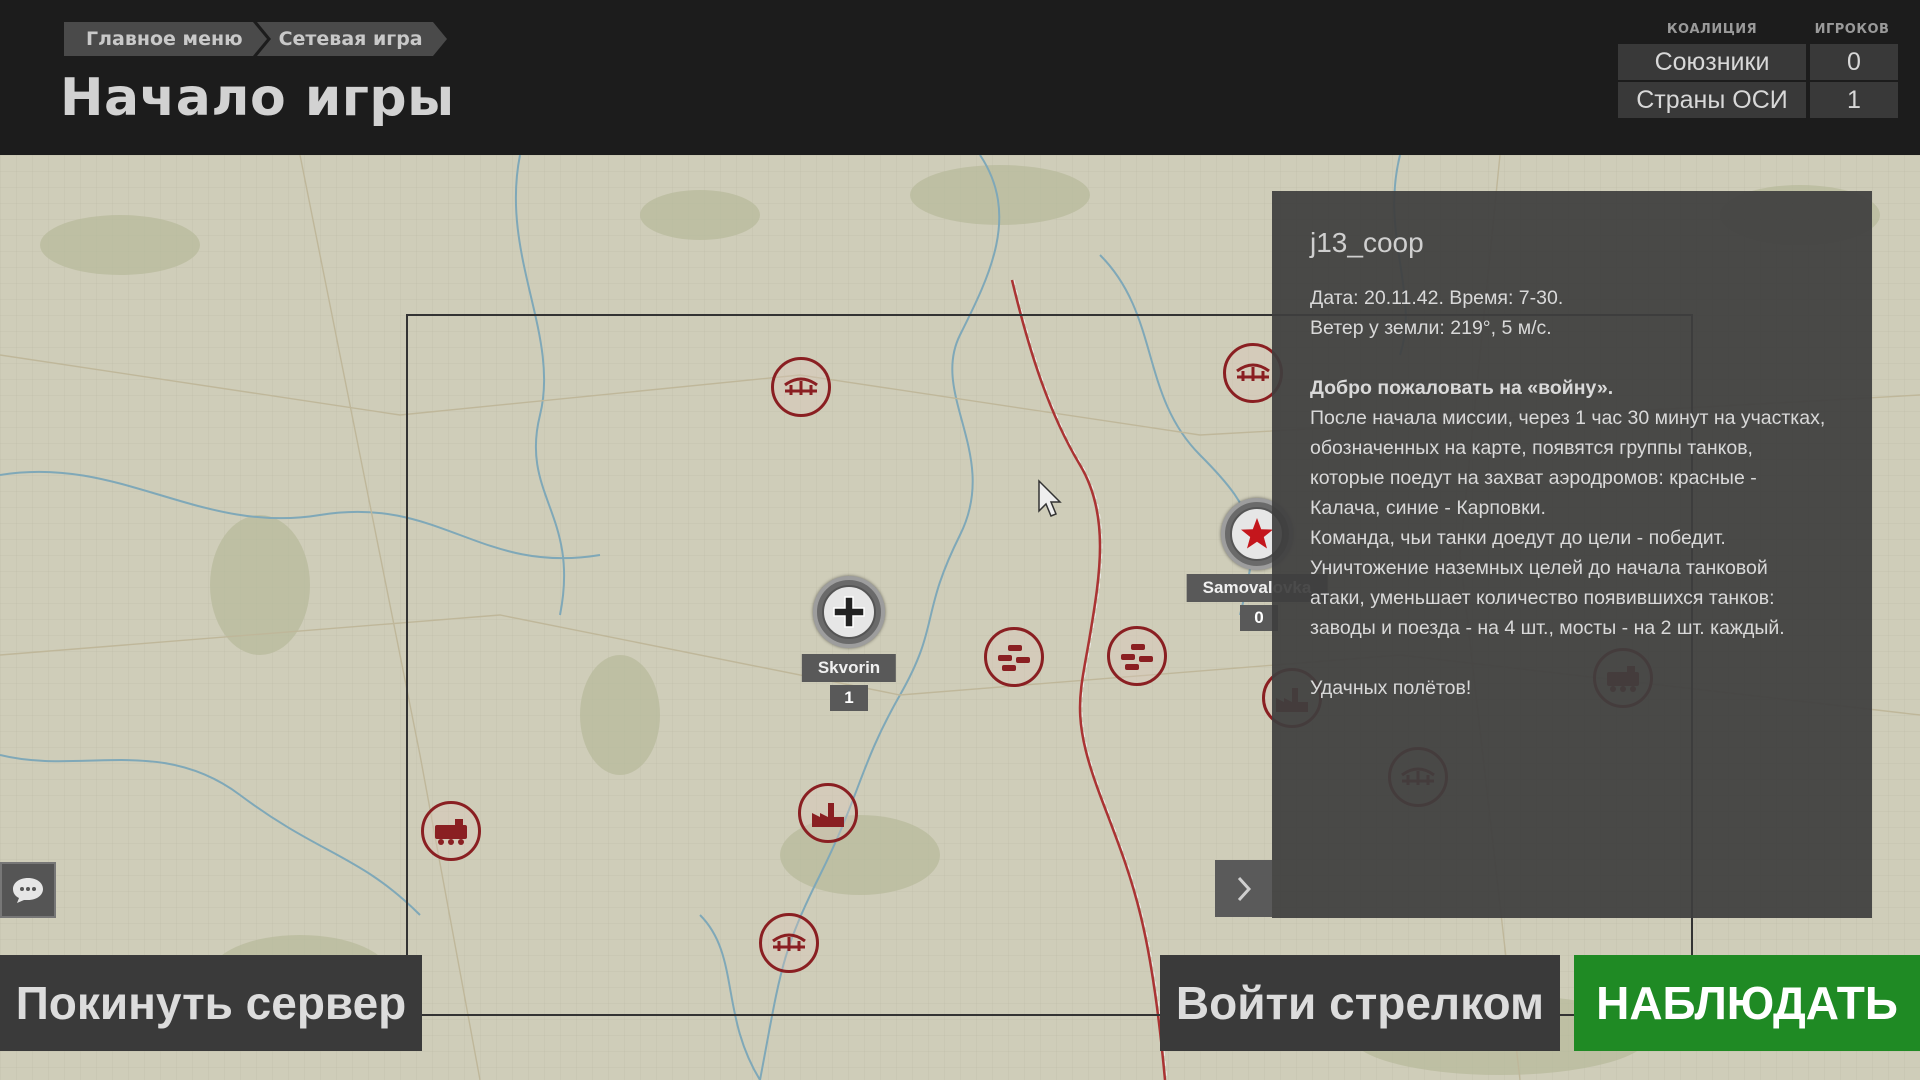  I want to click on coalition-name: Союзники, so click(1712, 62).